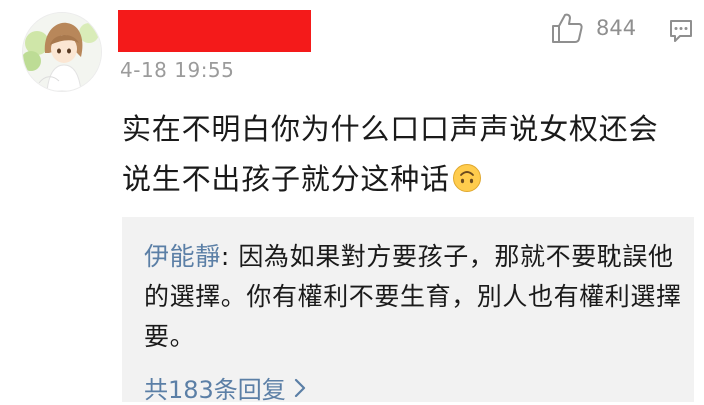 The height and width of the screenshot is (405, 704). I want to click on view-all-replies-link: 共183条回复, so click(225, 387).